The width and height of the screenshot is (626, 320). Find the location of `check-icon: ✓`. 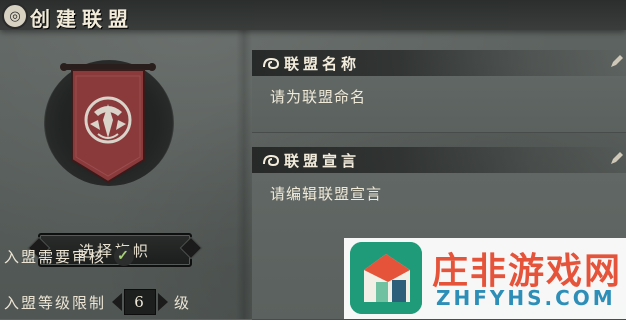

check-icon: ✓ is located at coordinates (124, 256).